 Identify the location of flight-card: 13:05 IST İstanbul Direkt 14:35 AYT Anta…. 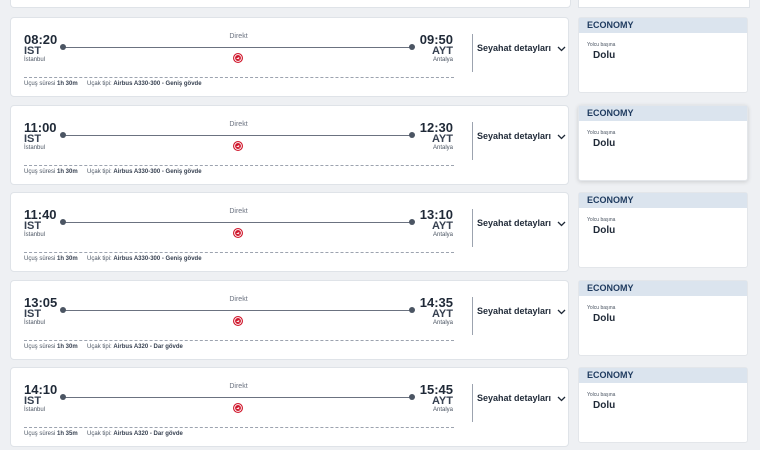
(289, 320).